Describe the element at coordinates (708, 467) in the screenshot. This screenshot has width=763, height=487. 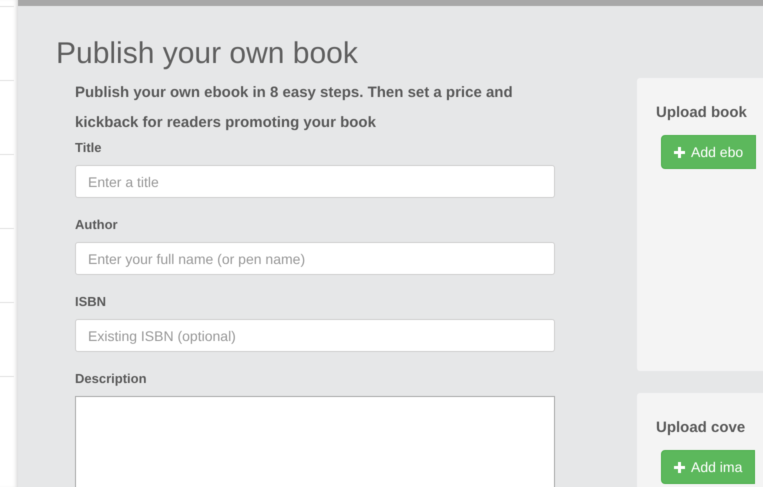
I see `add-button: Add ima` at that location.